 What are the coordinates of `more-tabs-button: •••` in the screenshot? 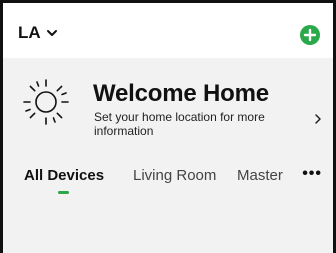 It's located at (312, 174).